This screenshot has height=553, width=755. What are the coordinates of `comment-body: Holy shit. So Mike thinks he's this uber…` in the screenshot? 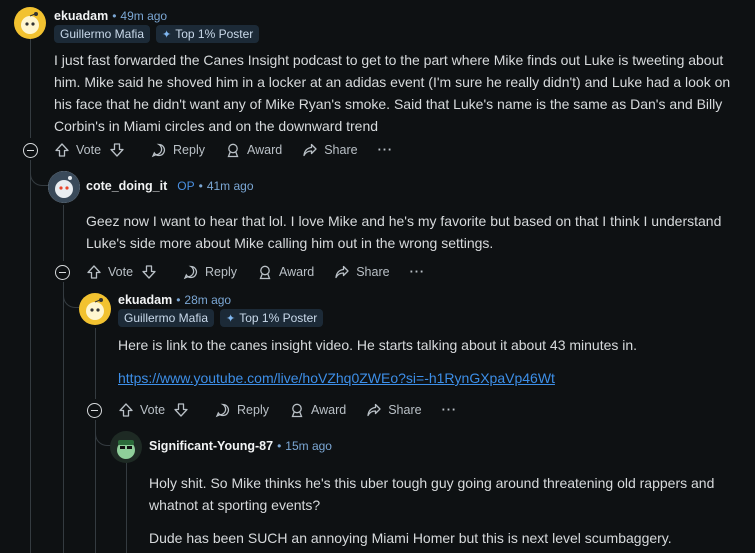 It's located at (432, 494).